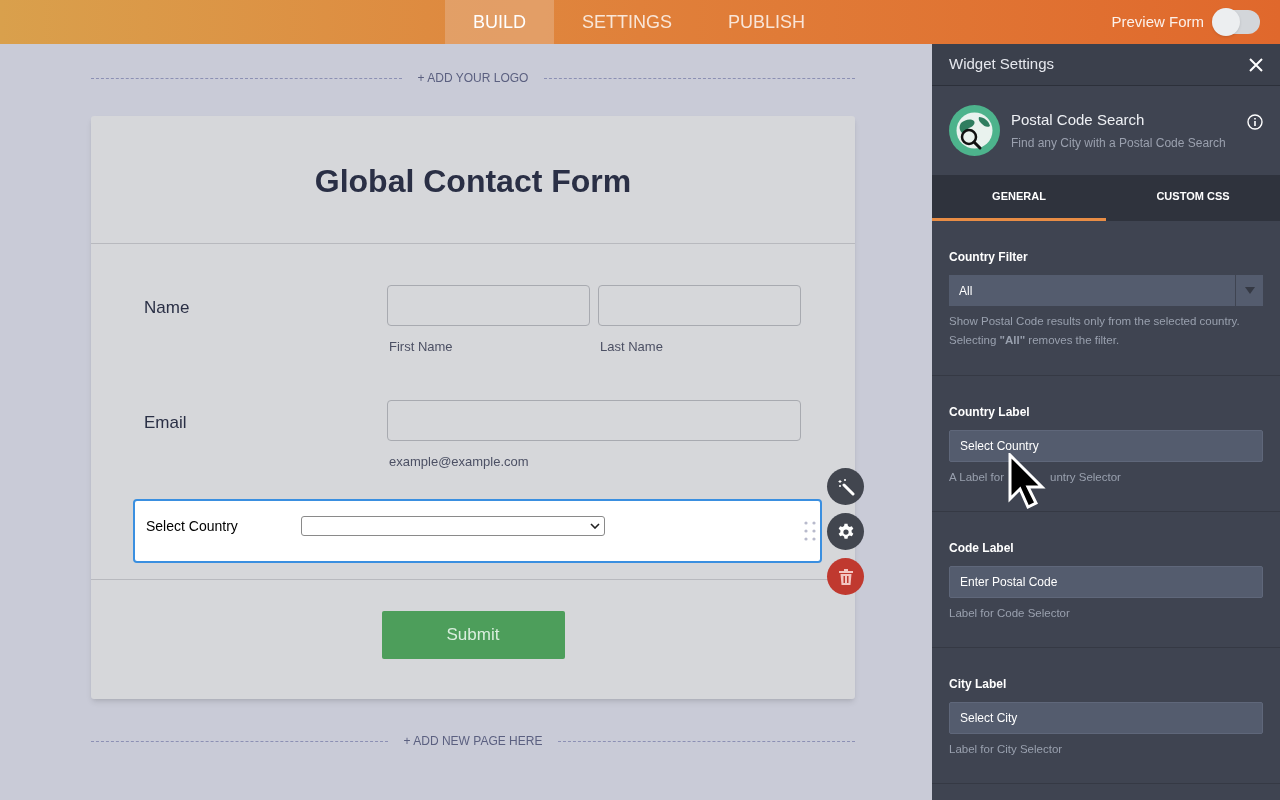 The image size is (1280, 800). I want to click on close-button, so click(1256, 64).